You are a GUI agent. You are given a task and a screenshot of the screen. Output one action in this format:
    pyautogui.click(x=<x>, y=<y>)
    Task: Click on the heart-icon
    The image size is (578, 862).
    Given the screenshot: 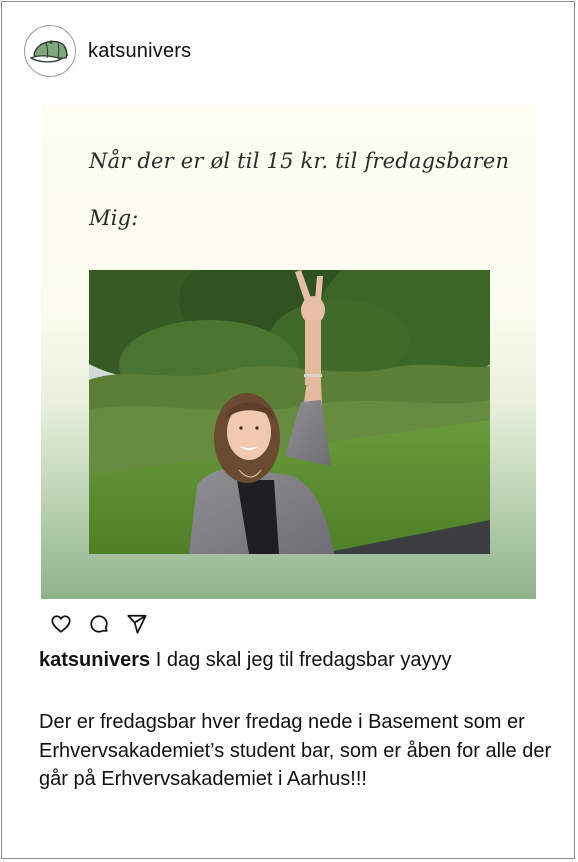 What is the action you would take?
    pyautogui.click(x=61, y=624)
    